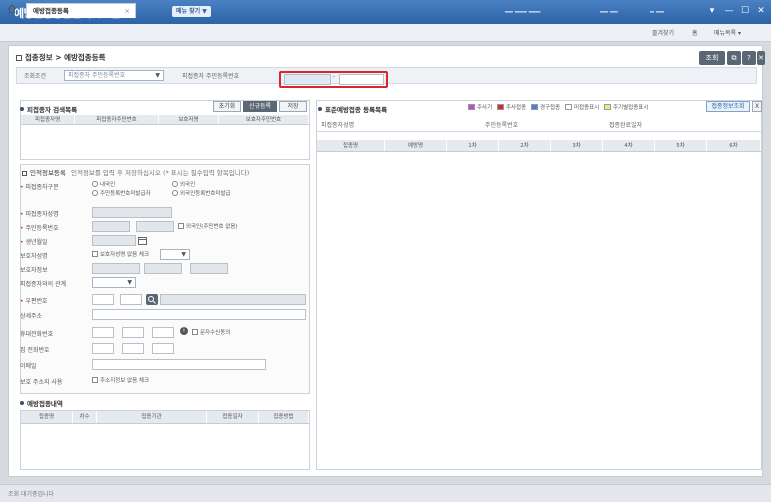  What do you see at coordinates (160, 241) in the screenshot?
I see `dob-row: • 생년월일` at bounding box center [160, 241].